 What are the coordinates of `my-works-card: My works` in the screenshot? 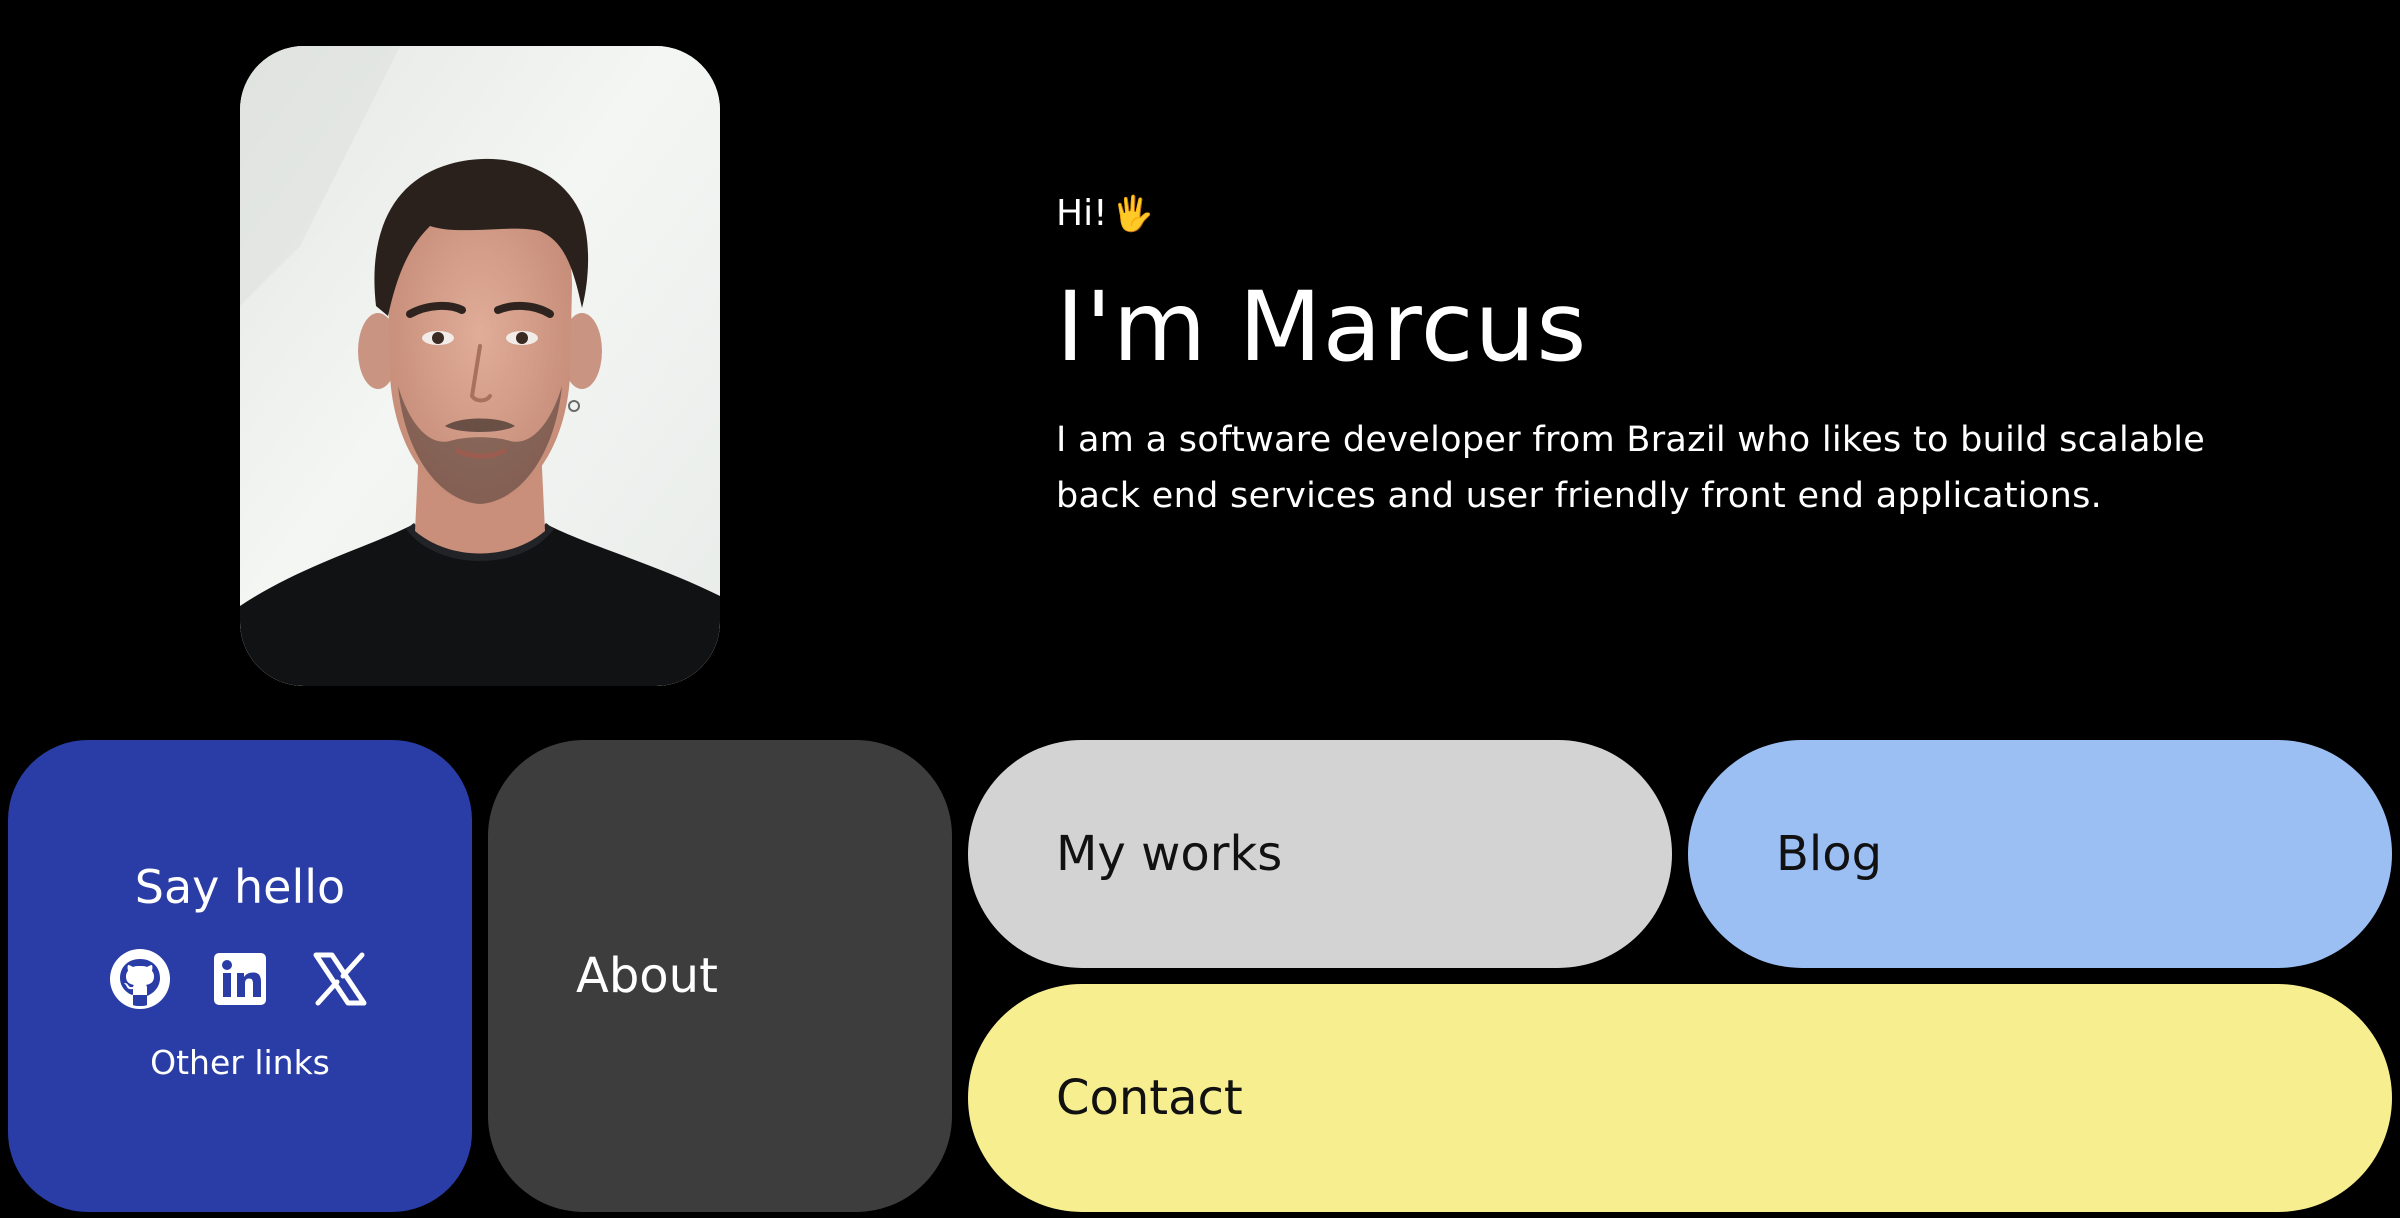 It's located at (1320, 854).